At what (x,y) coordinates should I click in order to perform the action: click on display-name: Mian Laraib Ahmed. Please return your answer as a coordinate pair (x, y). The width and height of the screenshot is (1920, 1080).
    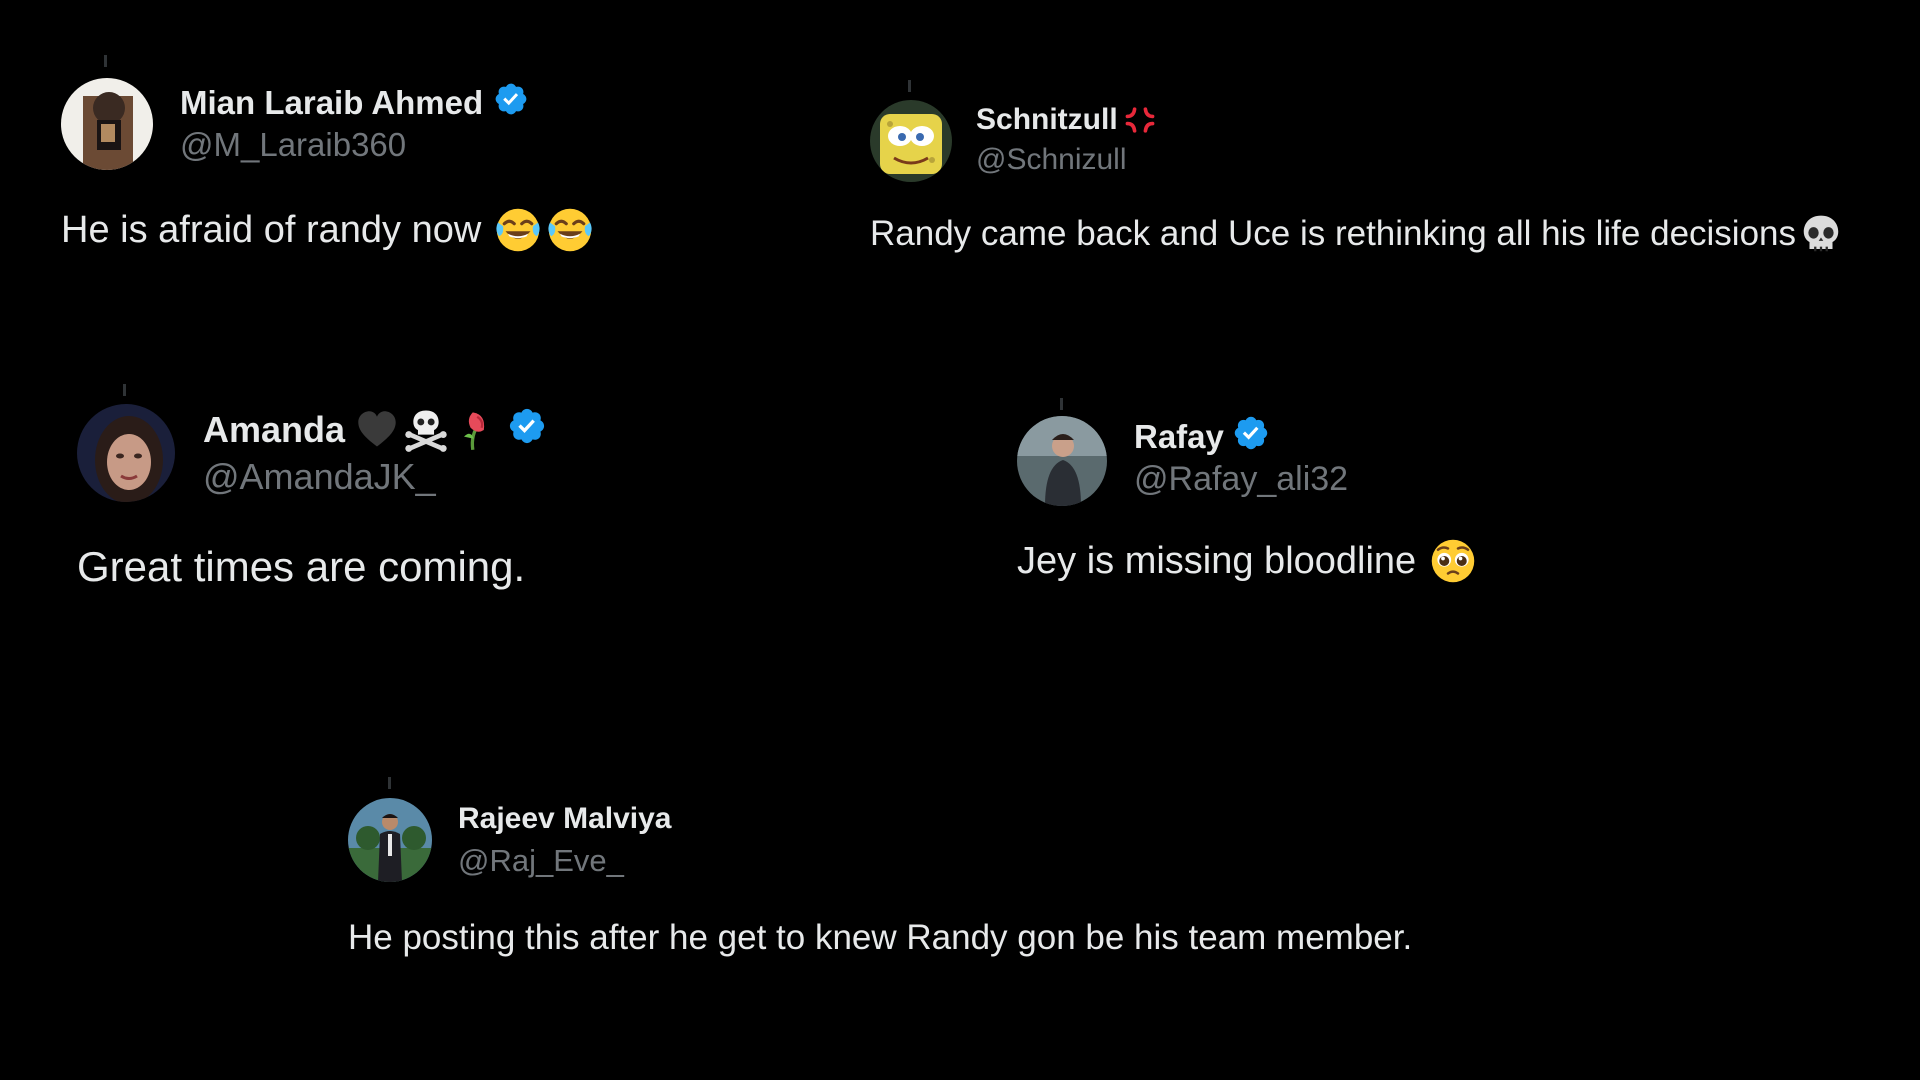
    Looking at the image, I should click on (331, 103).